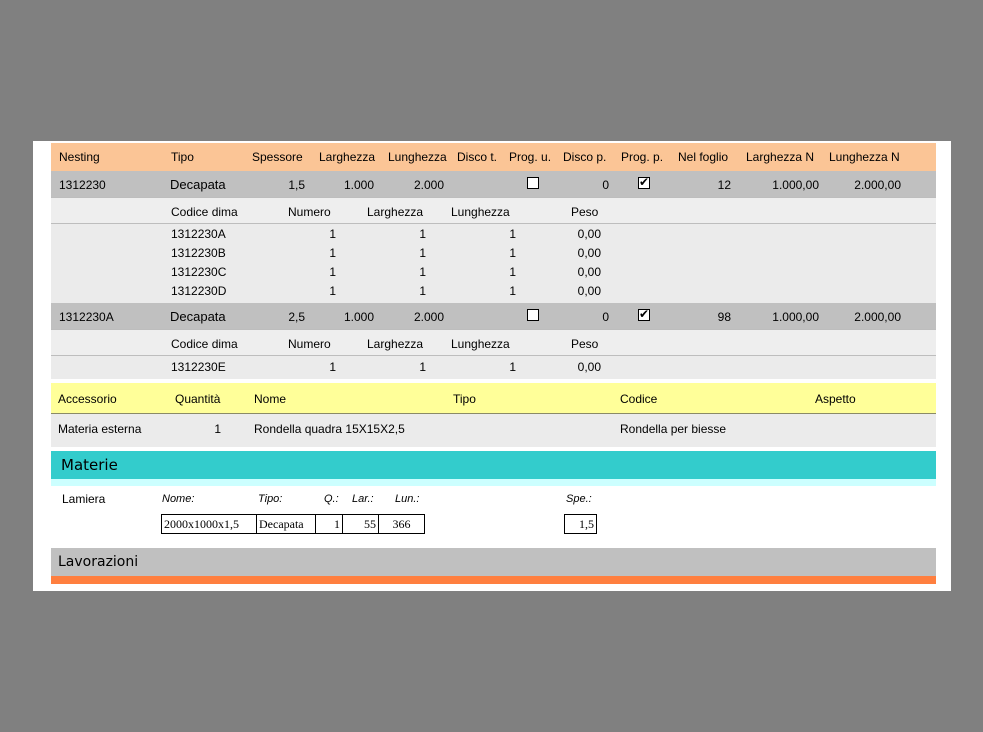 This screenshot has height=732, width=983. Describe the element at coordinates (84, 499) in the screenshot. I see `materie-label: Lamiera` at that location.